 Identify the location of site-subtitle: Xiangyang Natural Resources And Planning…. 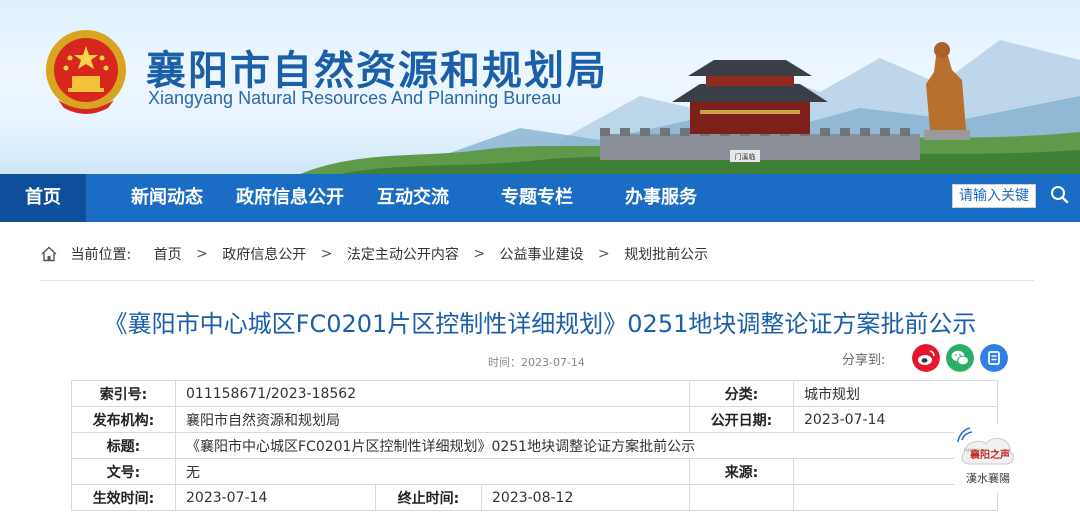
(355, 98).